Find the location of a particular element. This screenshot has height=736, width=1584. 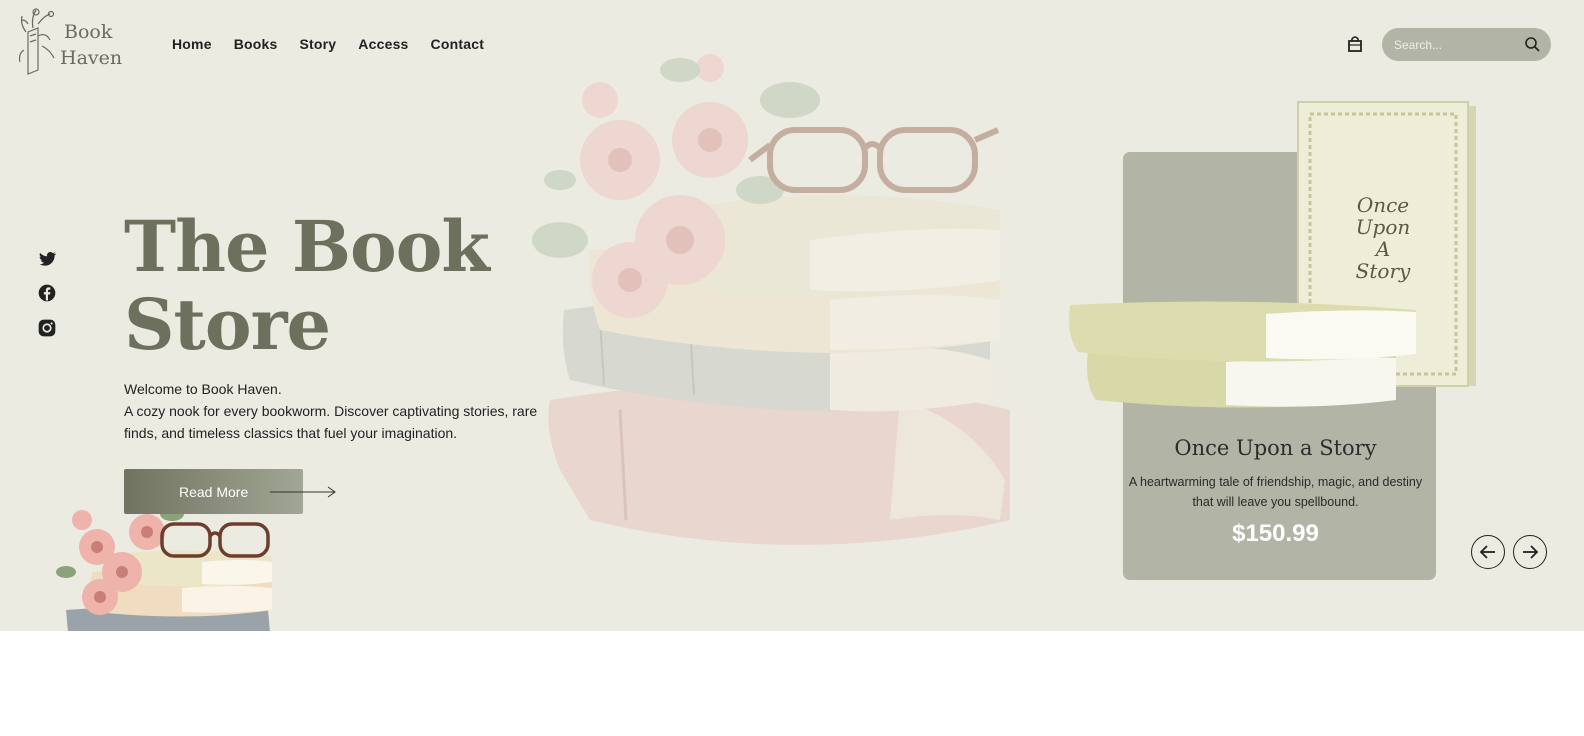

search-box is located at coordinates (1466, 44).